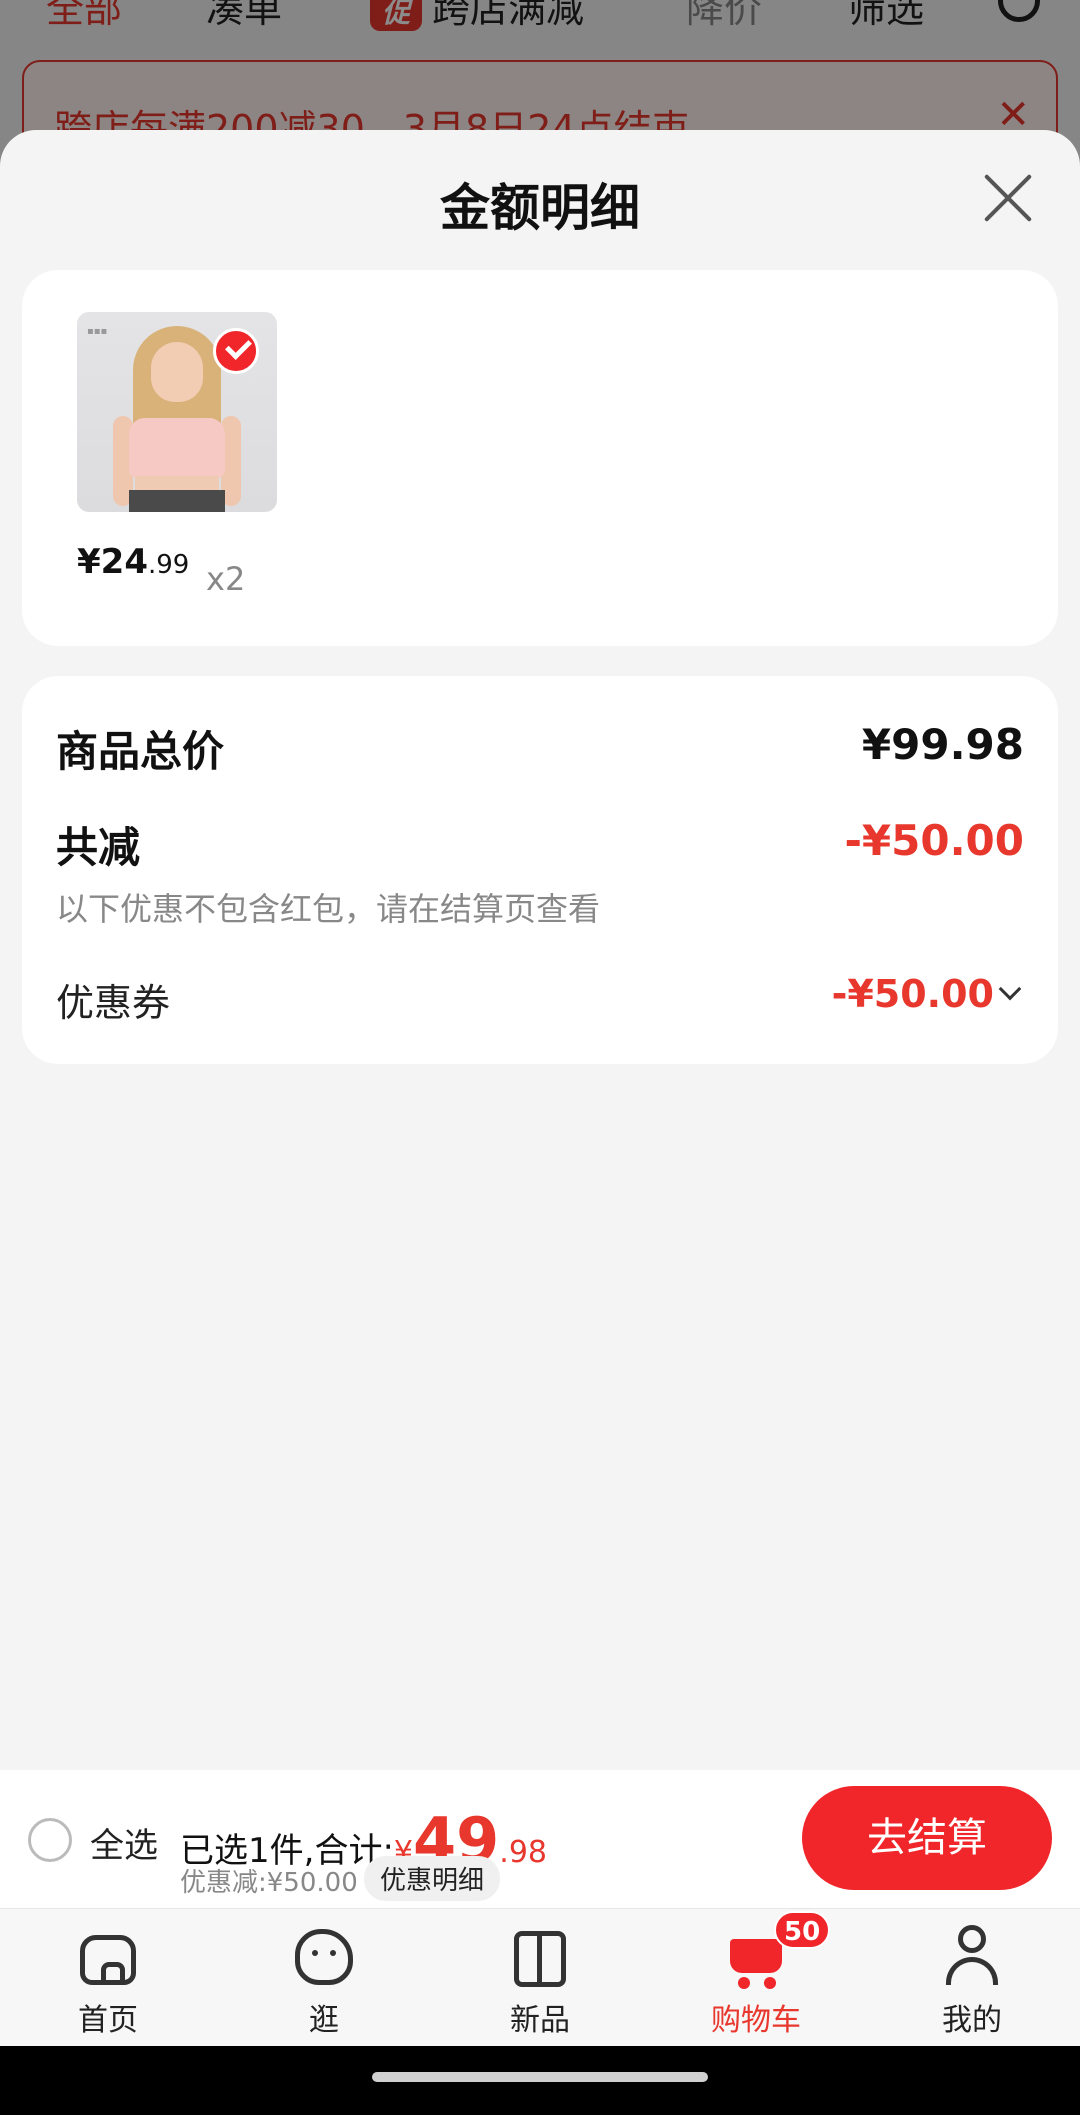 The width and height of the screenshot is (1080, 2115). What do you see at coordinates (777, 1950) in the screenshot?
I see `cart-icon: 50` at bounding box center [777, 1950].